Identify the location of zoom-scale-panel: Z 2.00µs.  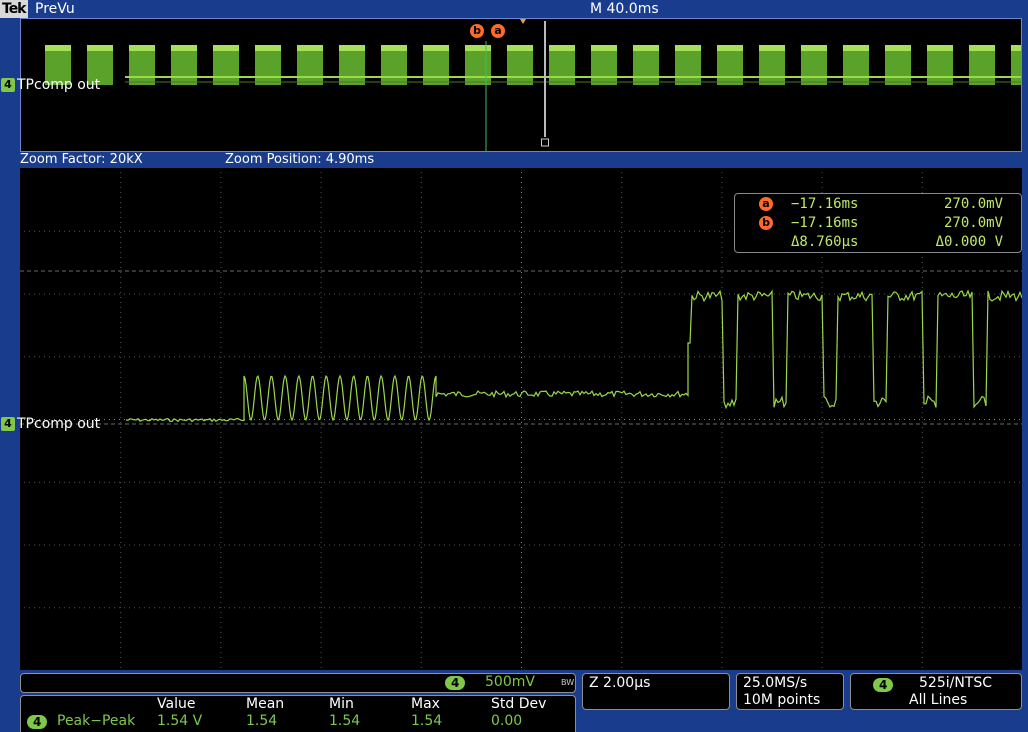
(656, 691).